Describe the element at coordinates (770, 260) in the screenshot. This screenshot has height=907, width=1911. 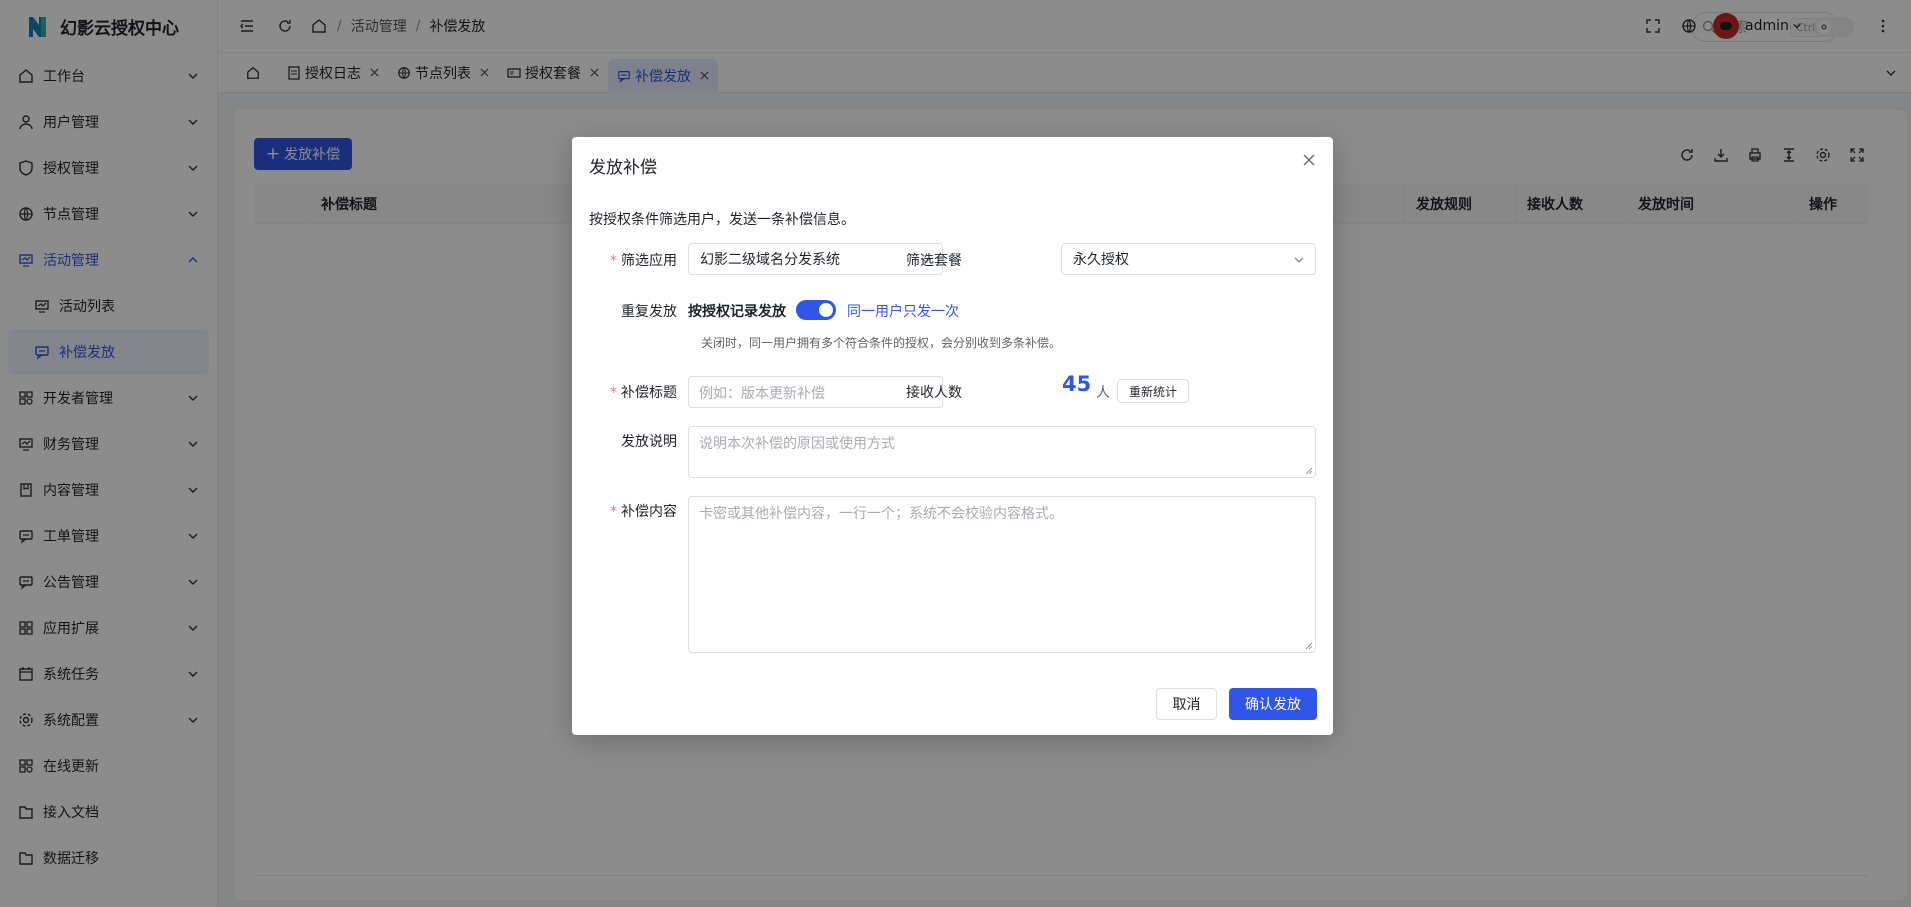
I see `filter-app-value: 幻影二级域名分发系统` at that location.